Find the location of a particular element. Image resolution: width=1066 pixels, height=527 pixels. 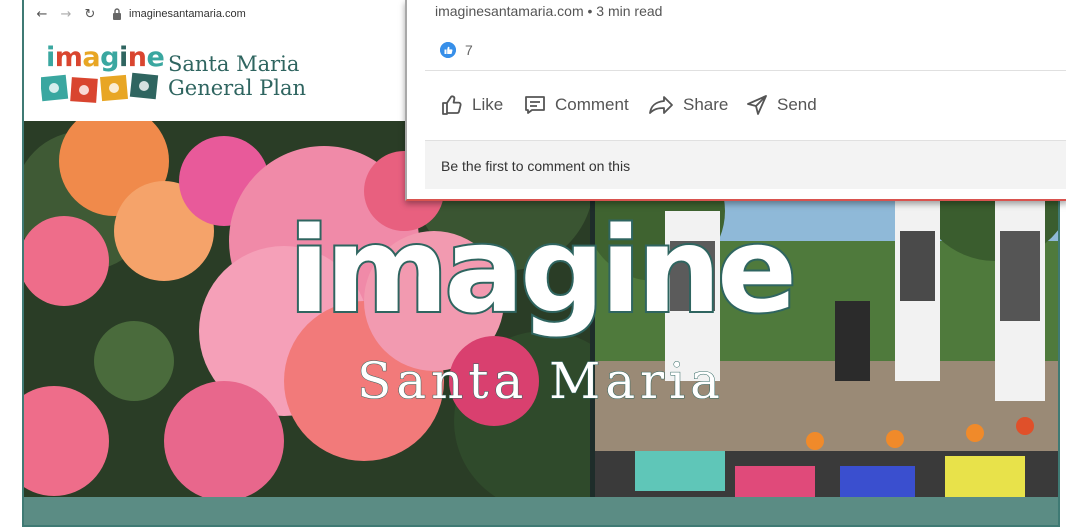

comment-icon is located at coordinates (535, 105).